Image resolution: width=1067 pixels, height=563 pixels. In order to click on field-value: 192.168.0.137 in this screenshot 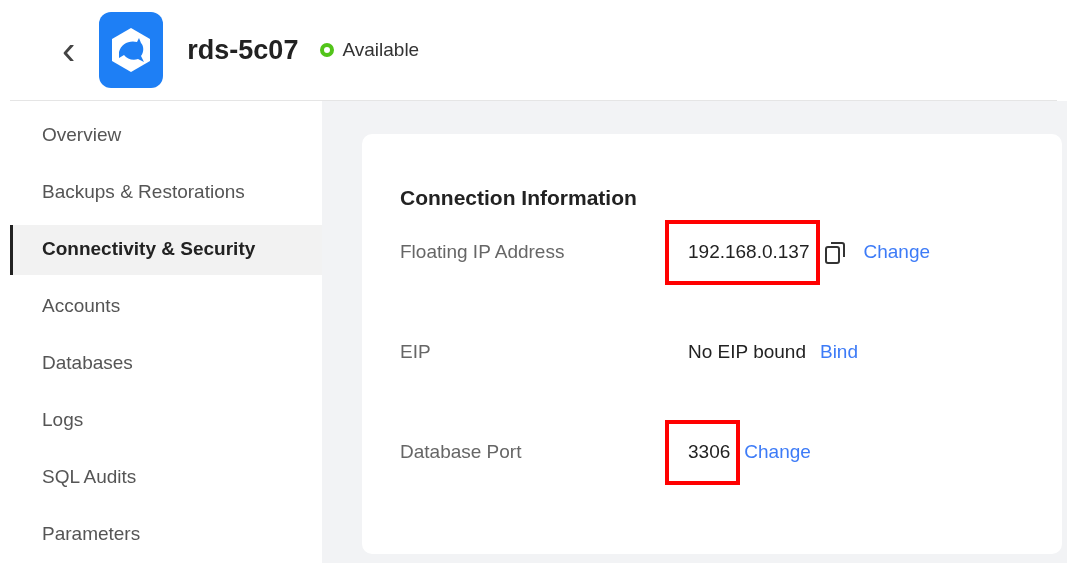, I will do `click(742, 252)`.